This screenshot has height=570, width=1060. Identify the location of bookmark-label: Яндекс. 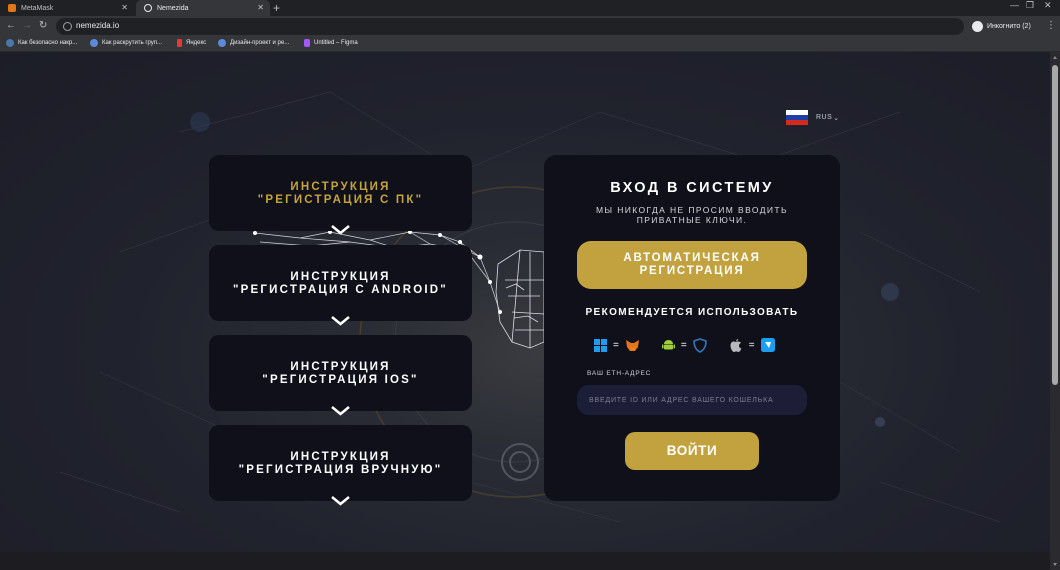
(196, 43).